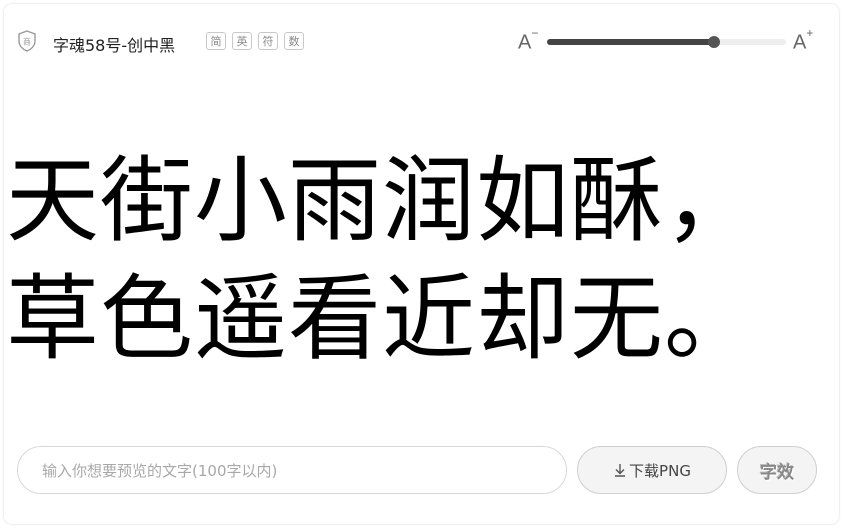  I want to click on increase-size-sup: +, so click(810, 33).